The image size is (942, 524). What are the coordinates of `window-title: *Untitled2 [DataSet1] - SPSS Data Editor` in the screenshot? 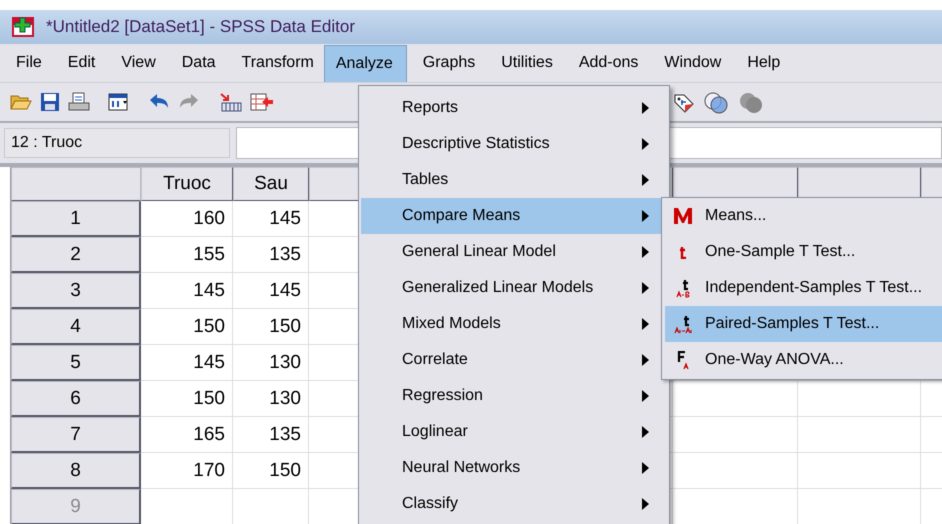 It's located at (200, 27).